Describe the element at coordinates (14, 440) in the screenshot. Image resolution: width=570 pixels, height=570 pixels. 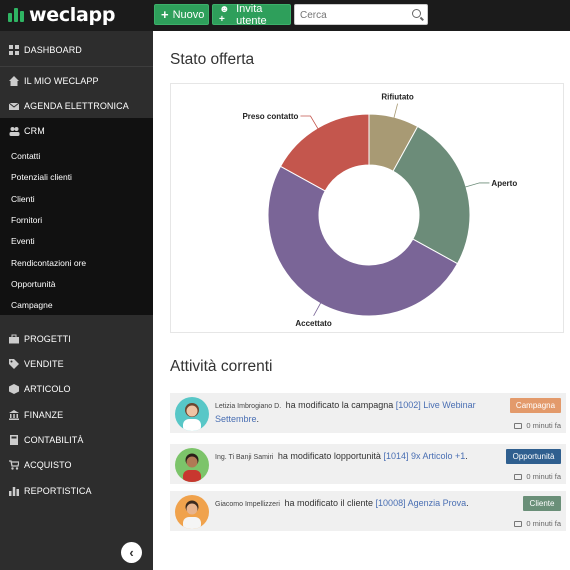
I see `calculator-icon` at that location.